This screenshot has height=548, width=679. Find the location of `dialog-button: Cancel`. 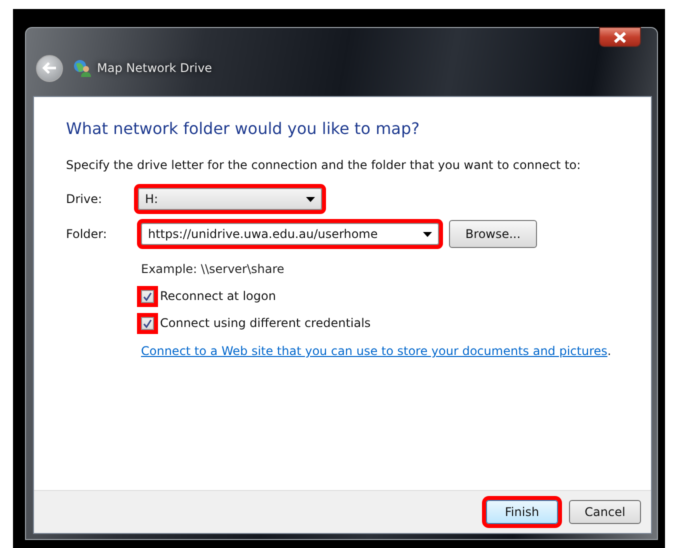

dialog-button: Cancel is located at coordinates (605, 512).